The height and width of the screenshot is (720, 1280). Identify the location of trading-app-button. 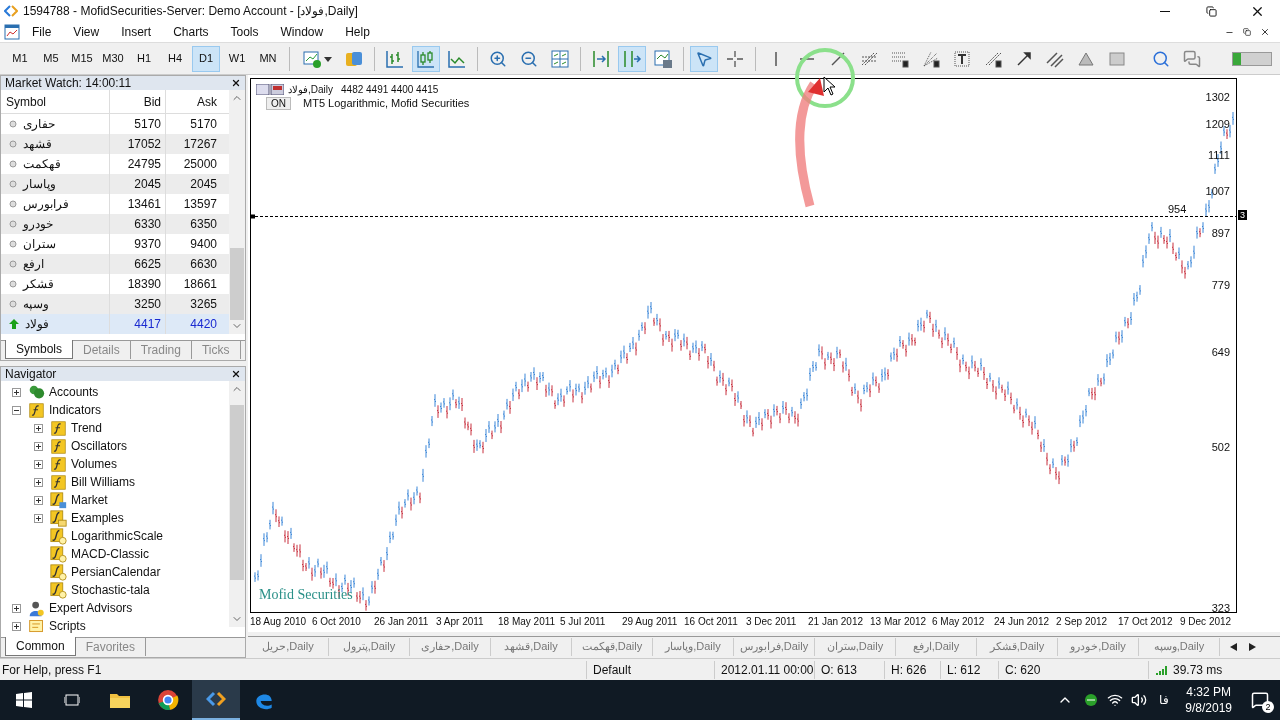
(216, 700).